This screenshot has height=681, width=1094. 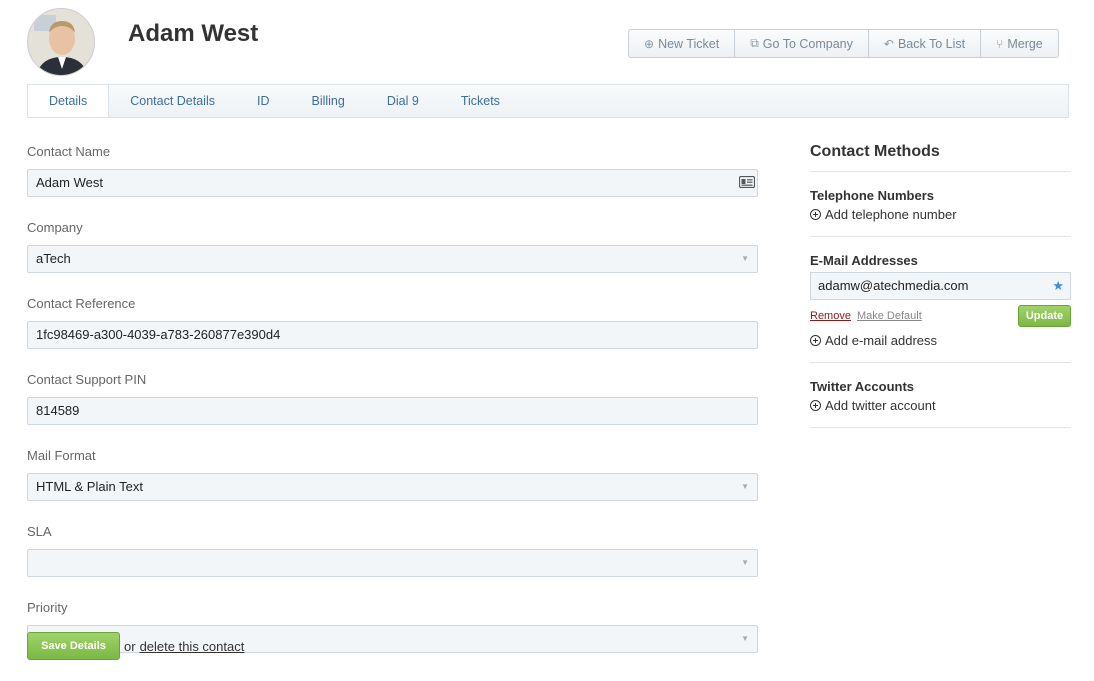 What do you see at coordinates (53, 258) in the screenshot?
I see `company-value: aTech` at bounding box center [53, 258].